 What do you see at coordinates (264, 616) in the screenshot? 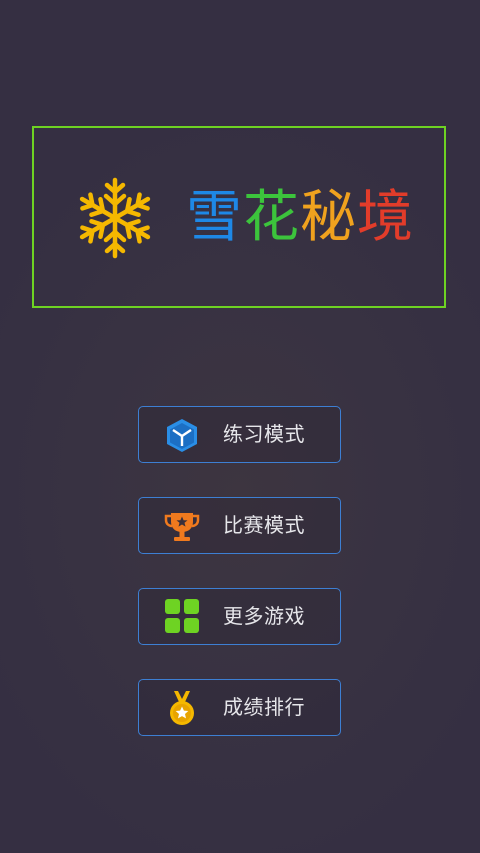
I see `more-games-label: 更多游戏` at bounding box center [264, 616].